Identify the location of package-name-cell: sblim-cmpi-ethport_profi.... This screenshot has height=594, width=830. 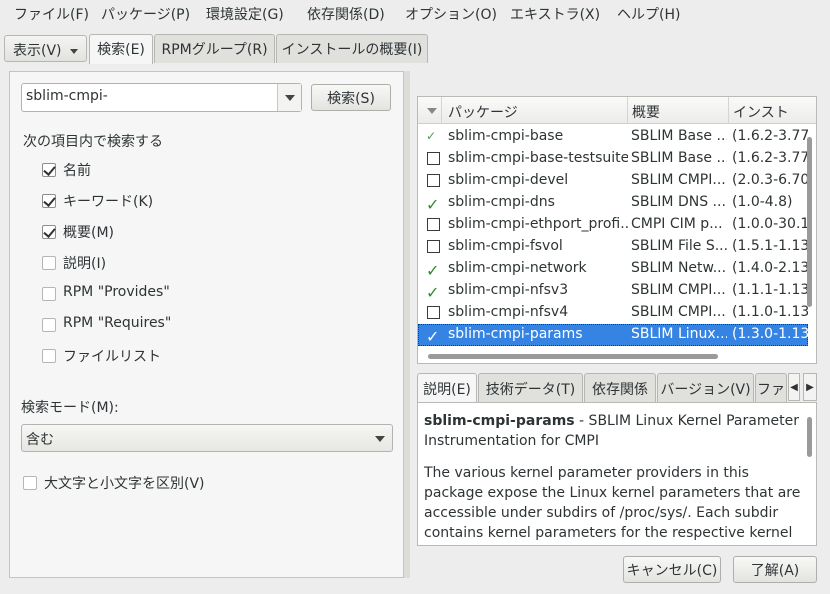
(538, 224).